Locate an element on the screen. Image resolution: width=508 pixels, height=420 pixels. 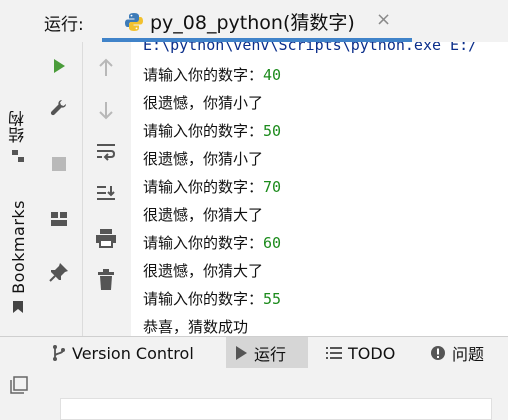
console-prompt-line: 请输入你的数字：55 is located at coordinates (212, 298).